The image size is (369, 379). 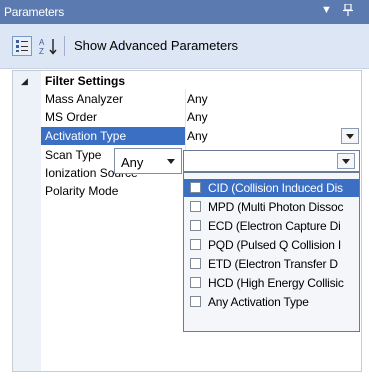 I want to click on property-name: Mass Analyzer, so click(x=84, y=99).